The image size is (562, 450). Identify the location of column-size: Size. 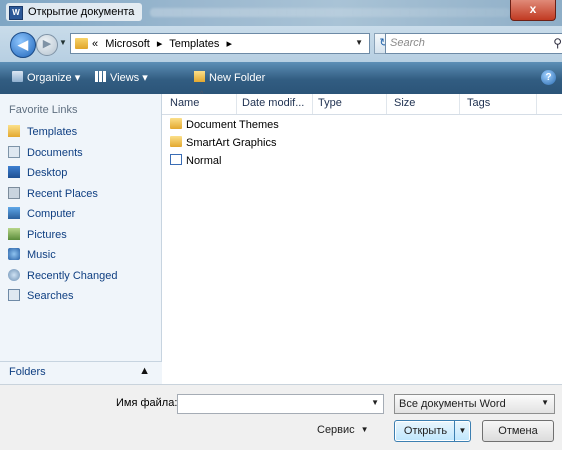
(404, 103).